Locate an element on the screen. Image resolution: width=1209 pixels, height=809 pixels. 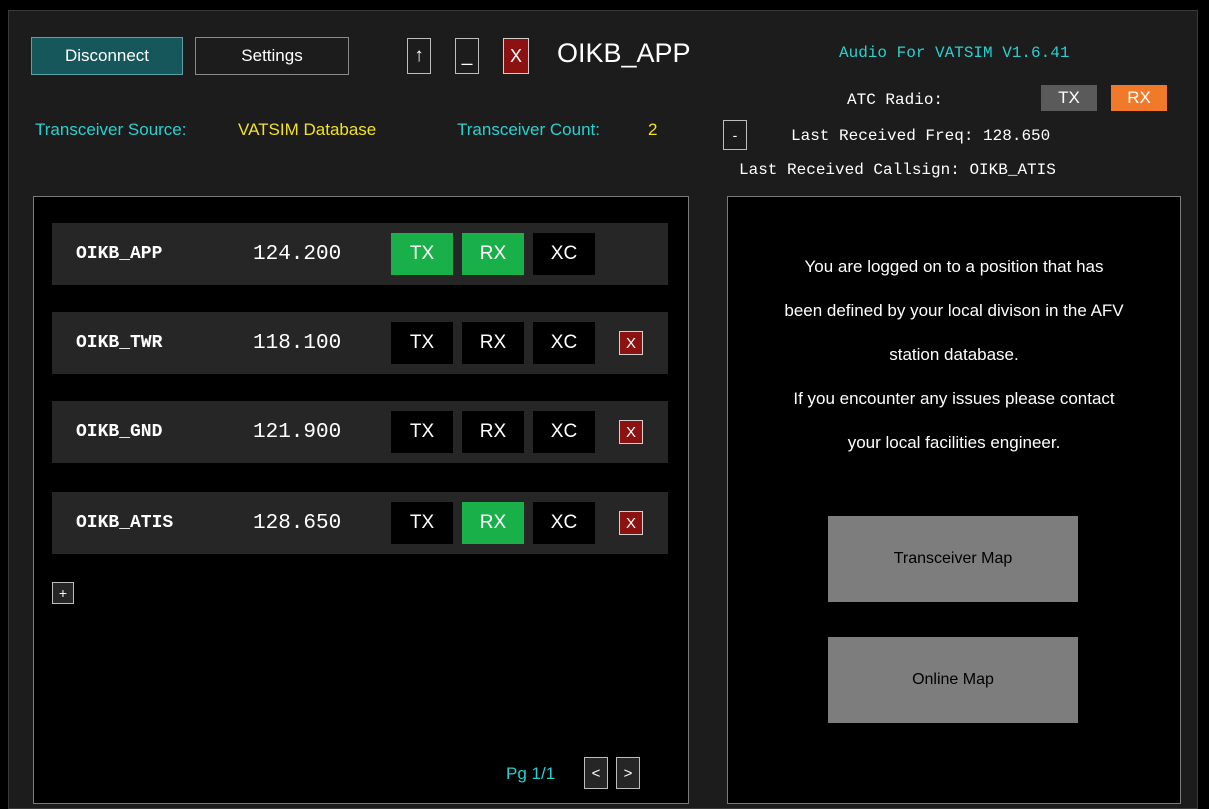
row-callsign: OIKB_ATIS is located at coordinates (125, 523).